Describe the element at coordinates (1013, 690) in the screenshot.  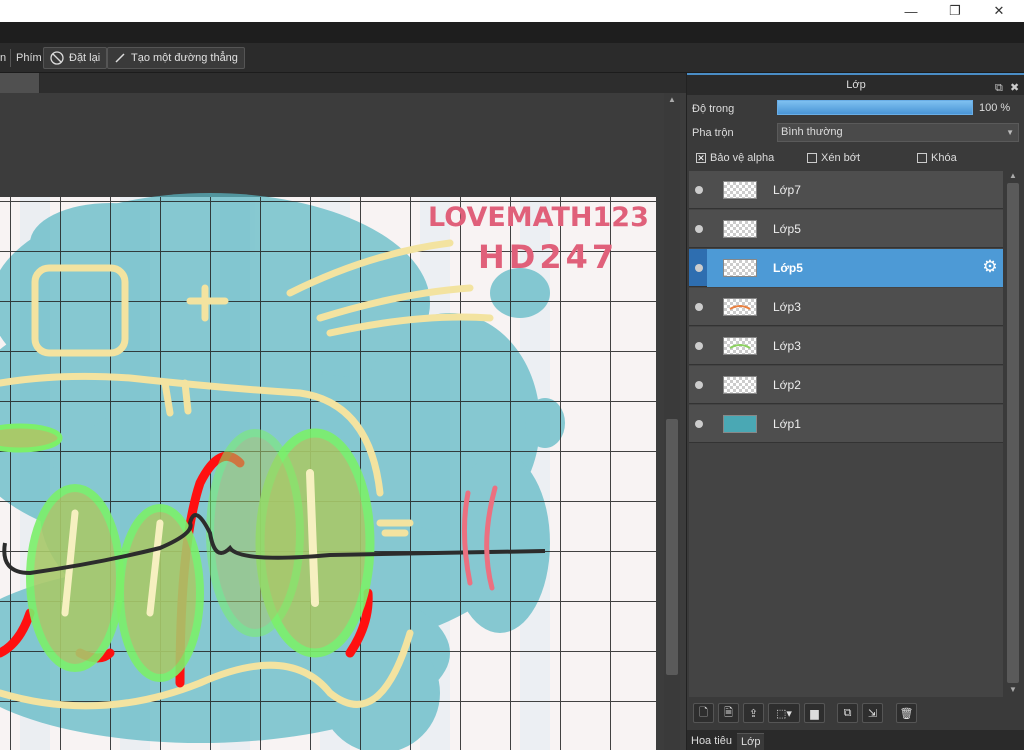
I see `scroll-down-icon: ▼` at that location.